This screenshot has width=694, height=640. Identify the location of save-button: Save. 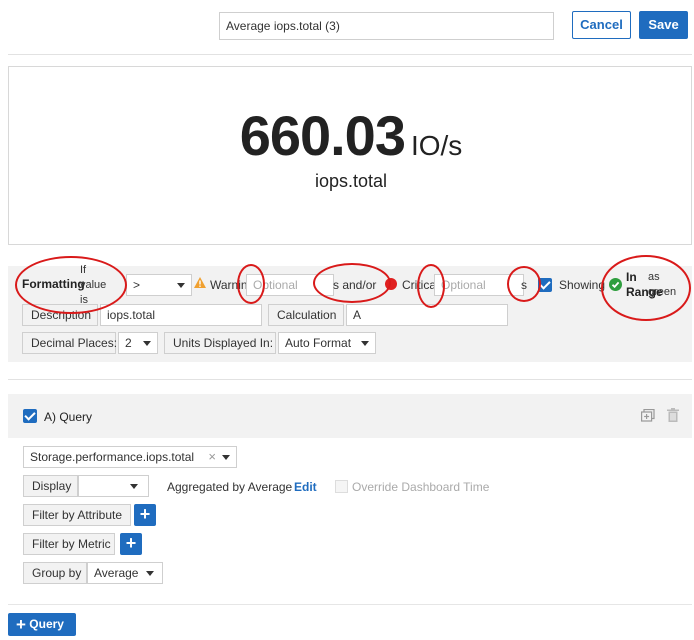
(663, 25).